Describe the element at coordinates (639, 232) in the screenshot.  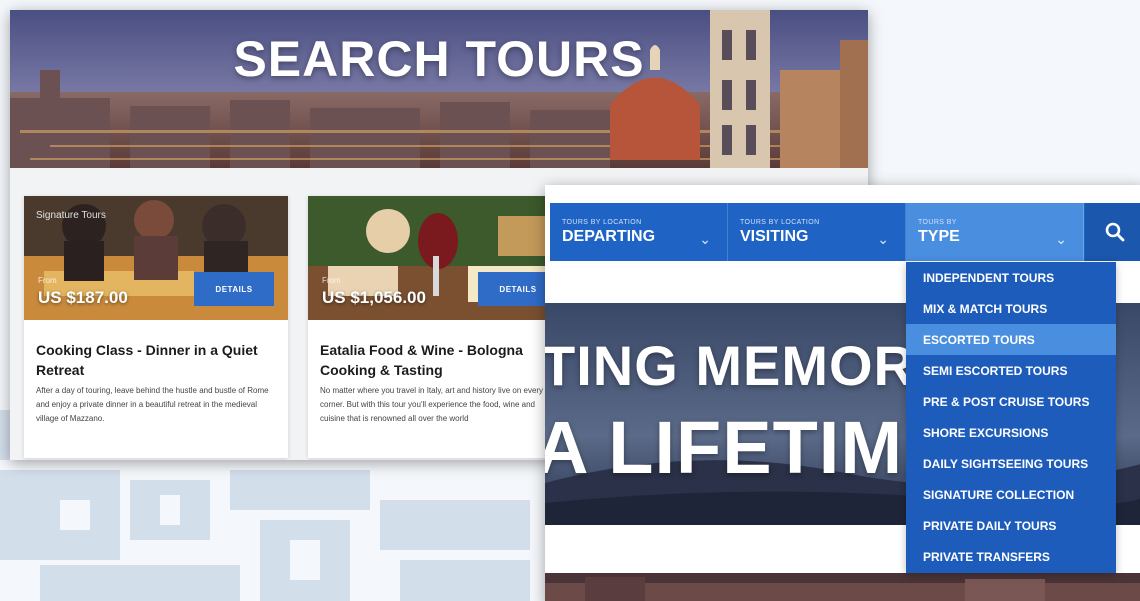
I see `nav-departing: TOURS BY LOCATION DEPARTING ⌄` at that location.